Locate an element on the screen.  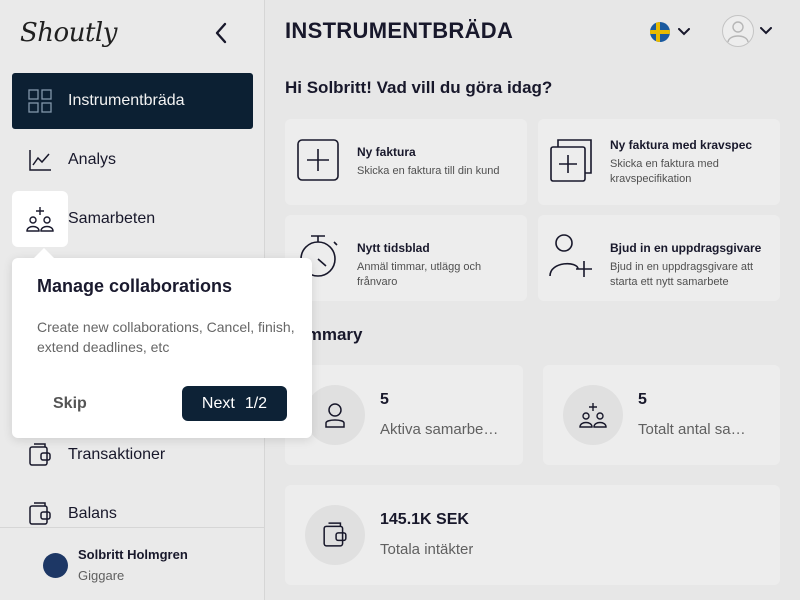
next-label: Next is located at coordinates (218, 403).